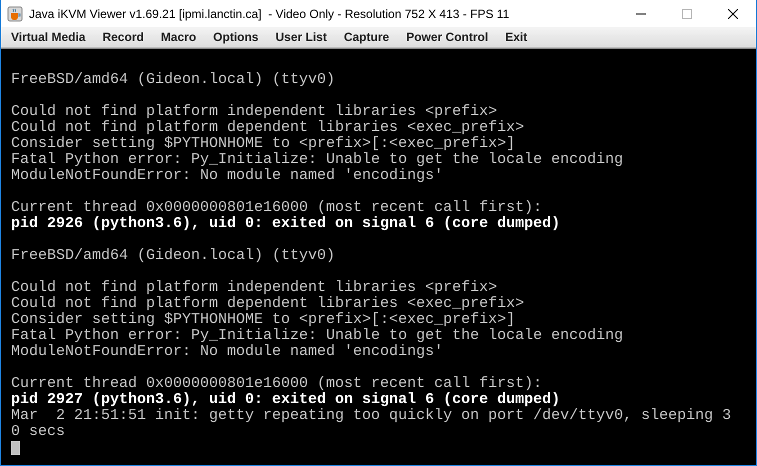  Describe the element at coordinates (301, 37) in the screenshot. I see `menu-item: User List` at that location.